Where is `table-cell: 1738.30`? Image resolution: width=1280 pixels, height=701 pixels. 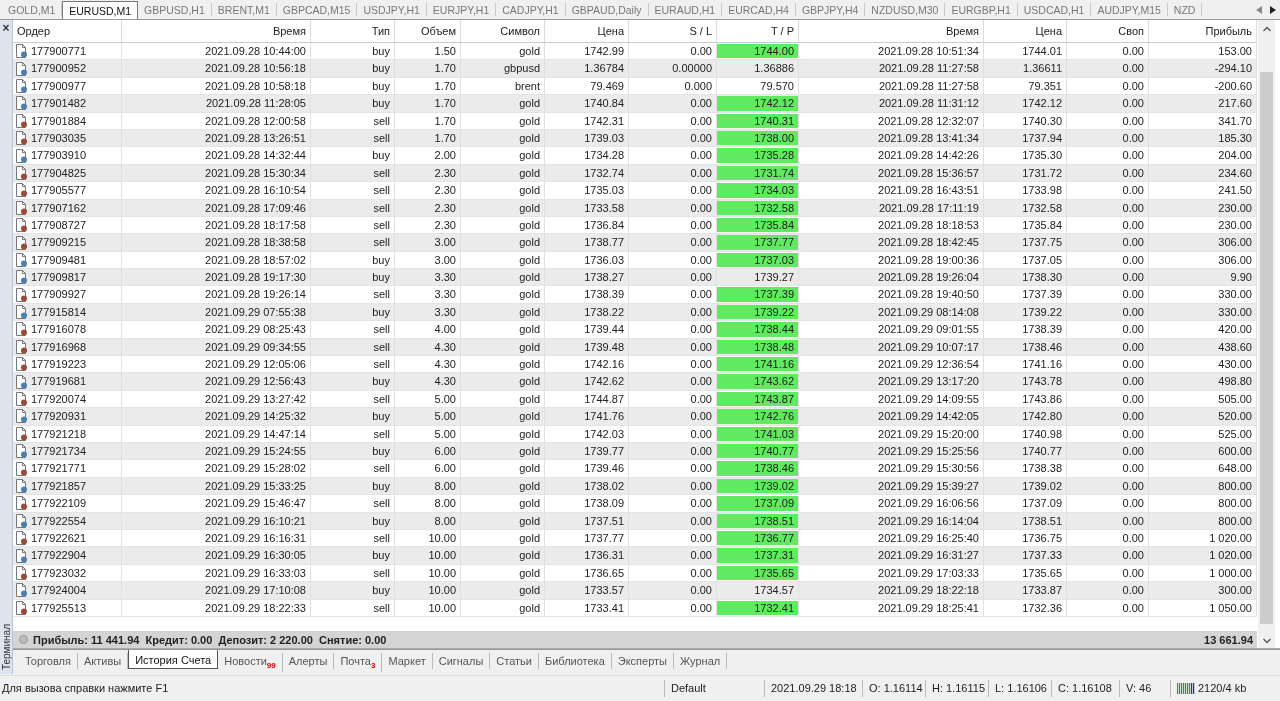 table-cell: 1738.30 is located at coordinates (1025, 277).